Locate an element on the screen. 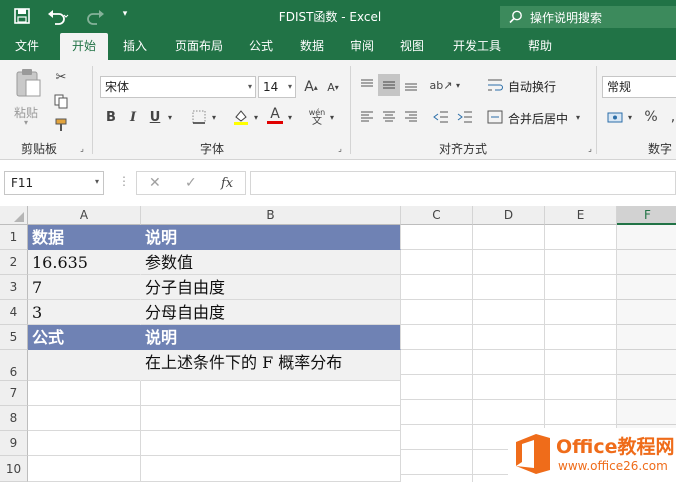 This screenshot has height=482, width=676. tab-home: 开始 is located at coordinates (84, 46).